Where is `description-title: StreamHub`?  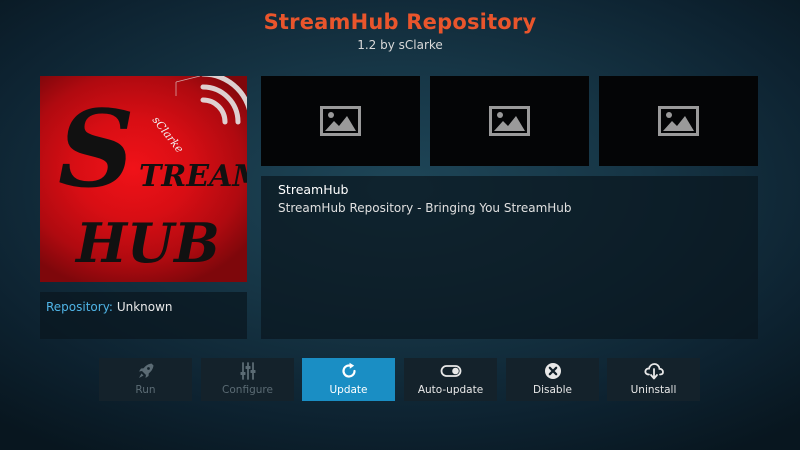
description-title: StreamHub is located at coordinates (313, 189).